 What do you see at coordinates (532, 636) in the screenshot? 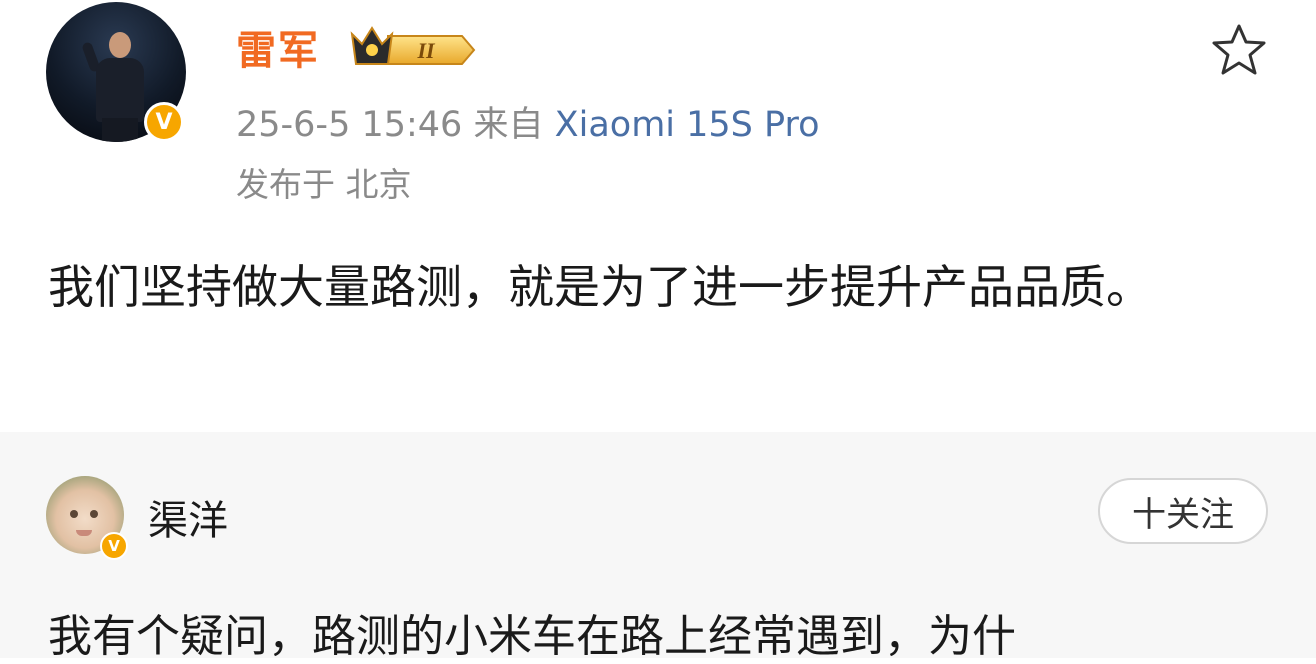
I see `comment-text: 我有个疑问，路测的小米车在路上经常遇到，为什` at bounding box center [532, 636].